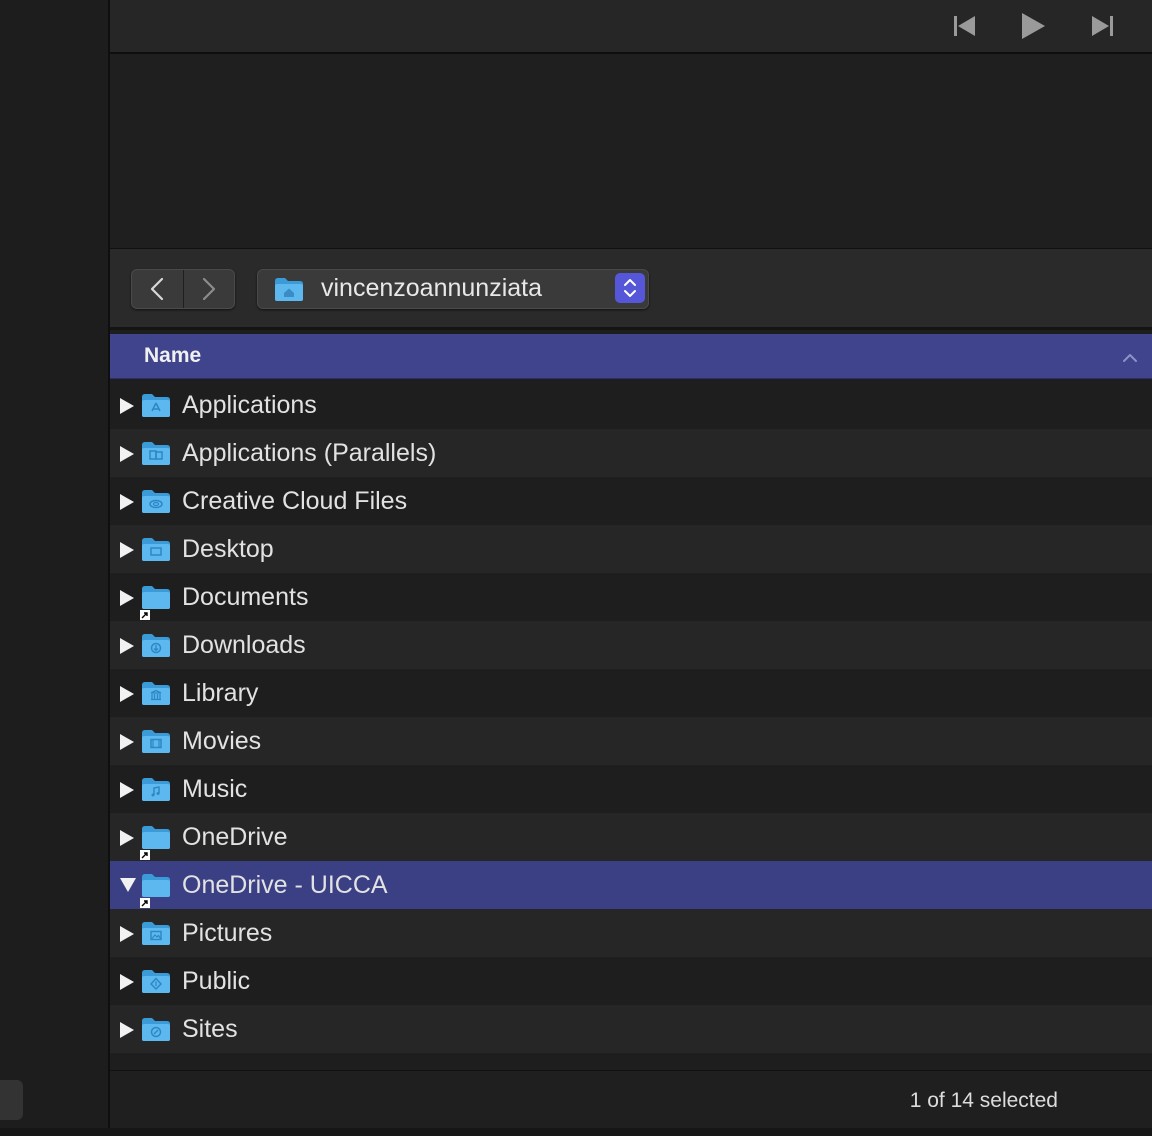  Describe the element at coordinates (222, 741) in the screenshot. I see `file-name: Movies` at that location.